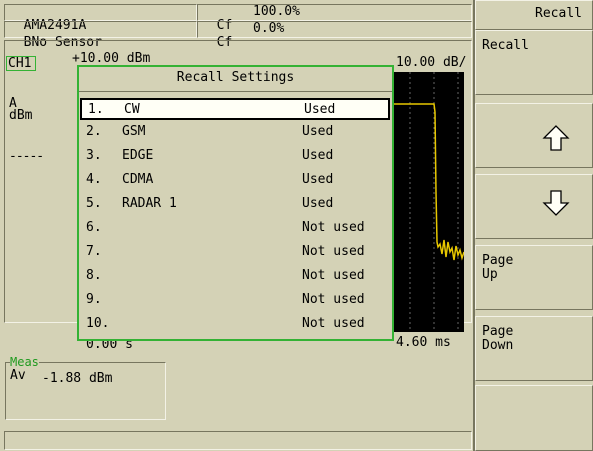 The width and height of the screenshot is (593, 451). I want to click on recall-item-3: 3. EDGE Used, so click(235, 157).